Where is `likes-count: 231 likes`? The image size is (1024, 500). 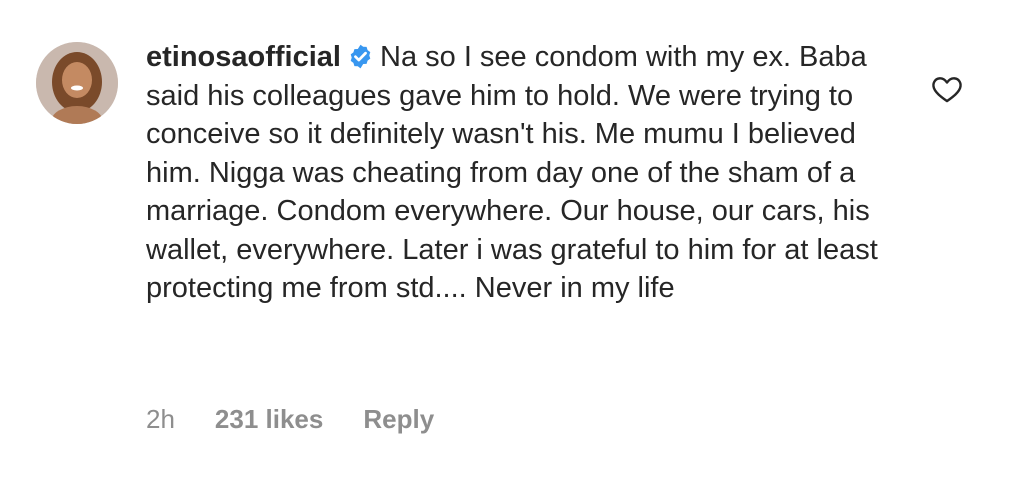
likes-count: 231 likes is located at coordinates (269, 419).